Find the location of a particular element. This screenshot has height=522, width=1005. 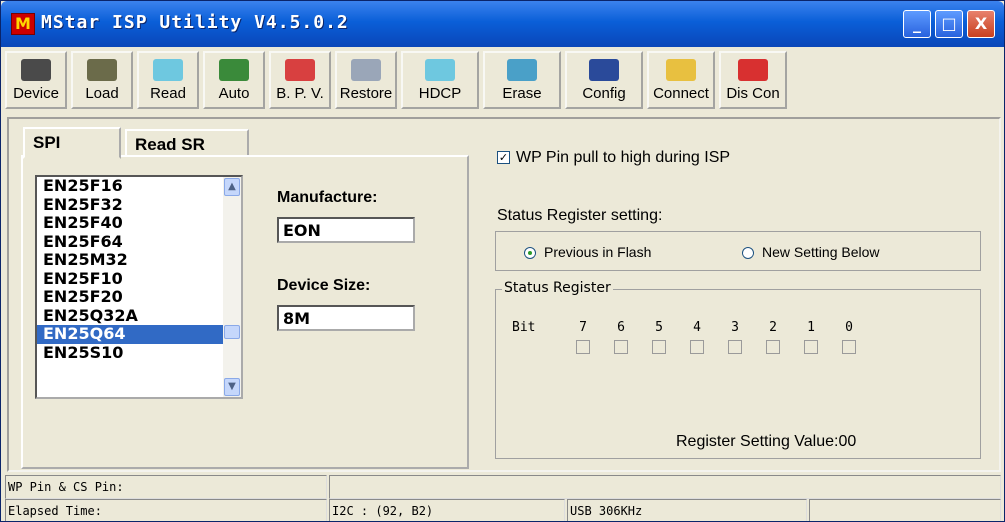

bit-3-checkbox is located at coordinates (735, 347).